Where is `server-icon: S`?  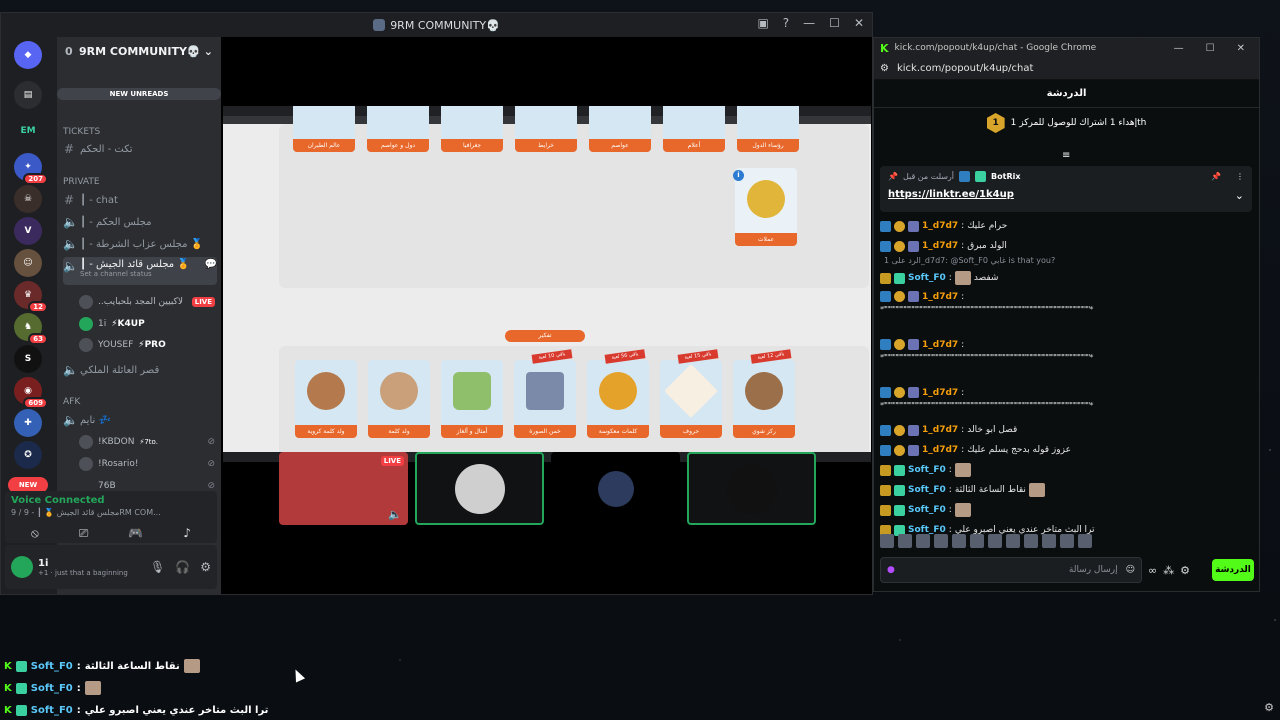 server-icon: S is located at coordinates (28, 359).